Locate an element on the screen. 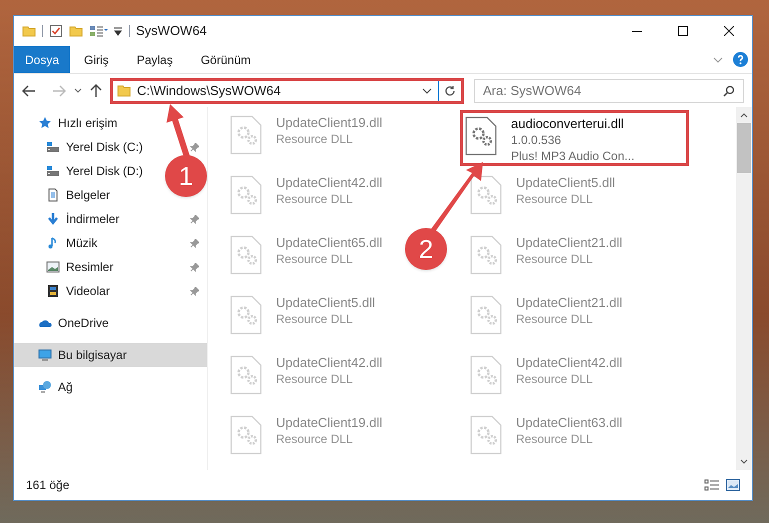 Image resolution: width=769 pixels, height=523 pixels. new-folder-icon is located at coordinates (76, 31).